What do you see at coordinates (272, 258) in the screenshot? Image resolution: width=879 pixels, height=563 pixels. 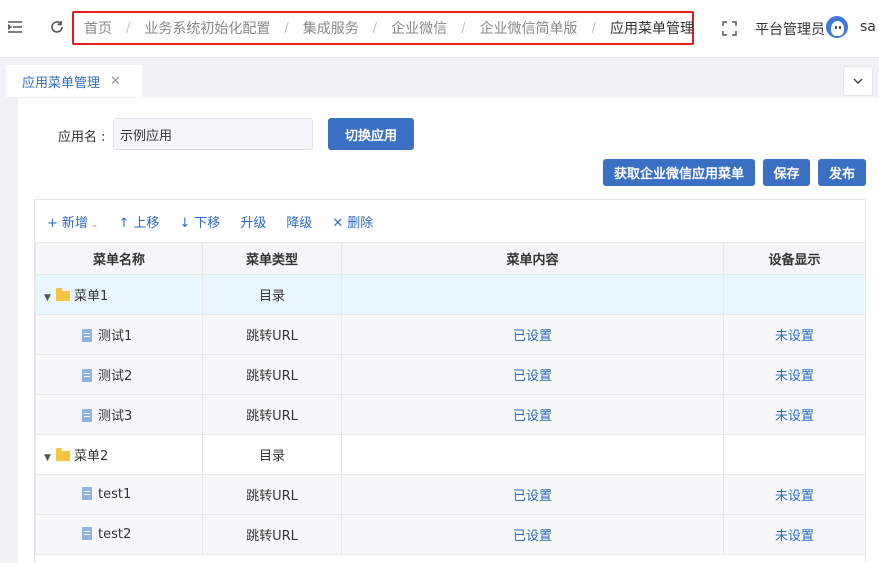 I see `column-header-menu-type: 菜单类型` at bounding box center [272, 258].